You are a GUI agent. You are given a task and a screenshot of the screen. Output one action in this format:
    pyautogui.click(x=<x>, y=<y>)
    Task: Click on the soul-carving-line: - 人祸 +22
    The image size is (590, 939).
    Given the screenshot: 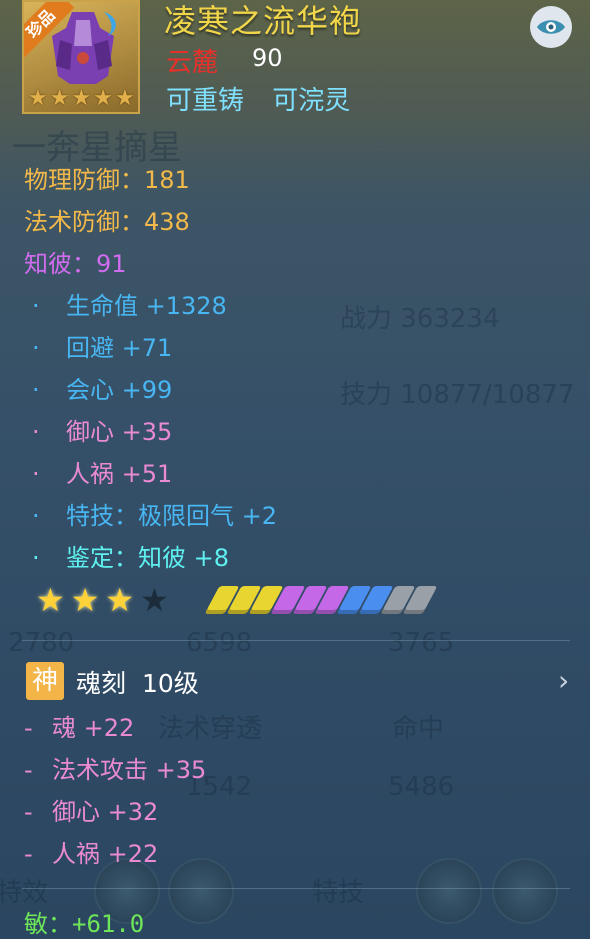 What is the action you would take?
    pyautogui.click(x=91, y=851)
    